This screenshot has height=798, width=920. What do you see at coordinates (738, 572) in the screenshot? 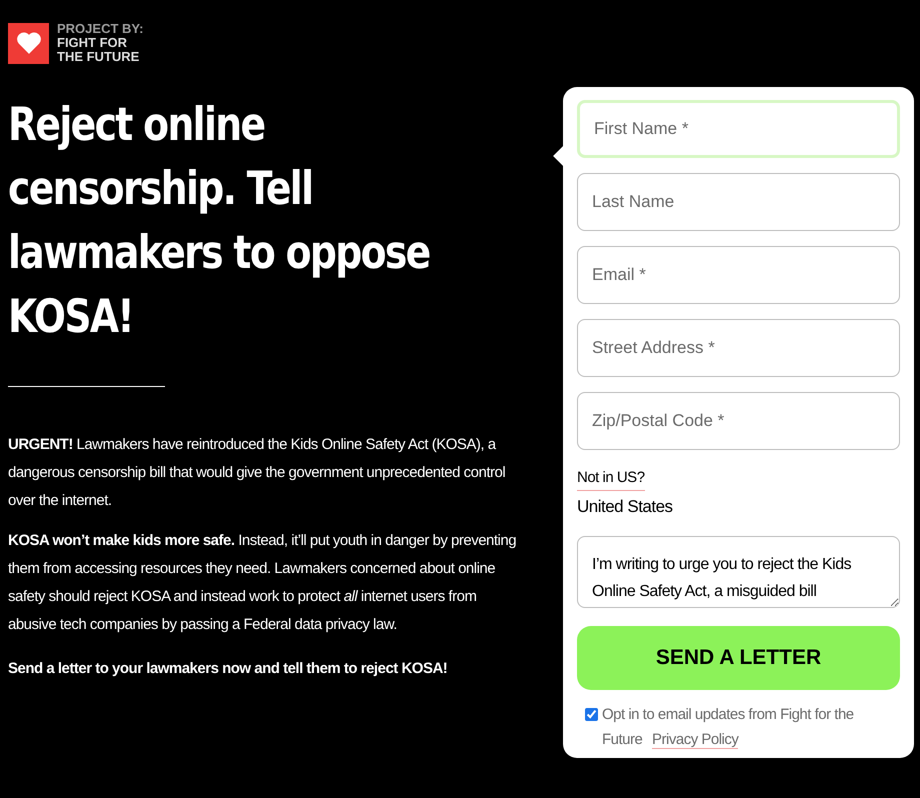
I see `letter-field: I’m writing to urge you to reject the Kids Online Safety Act, a misguided bill` at bounding box center [738, 572].